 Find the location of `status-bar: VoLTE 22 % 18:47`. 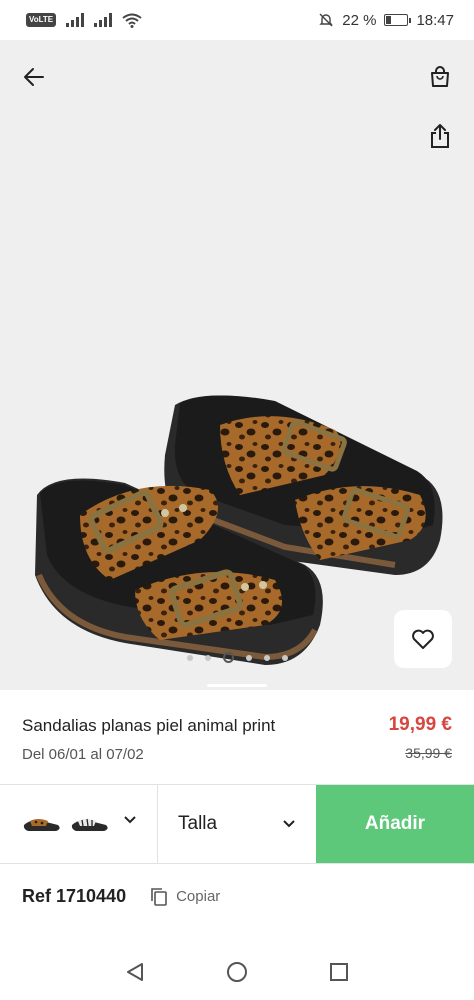

status-bar: VoLTE 22 % 18:47 is located at coordinates (237, 20).